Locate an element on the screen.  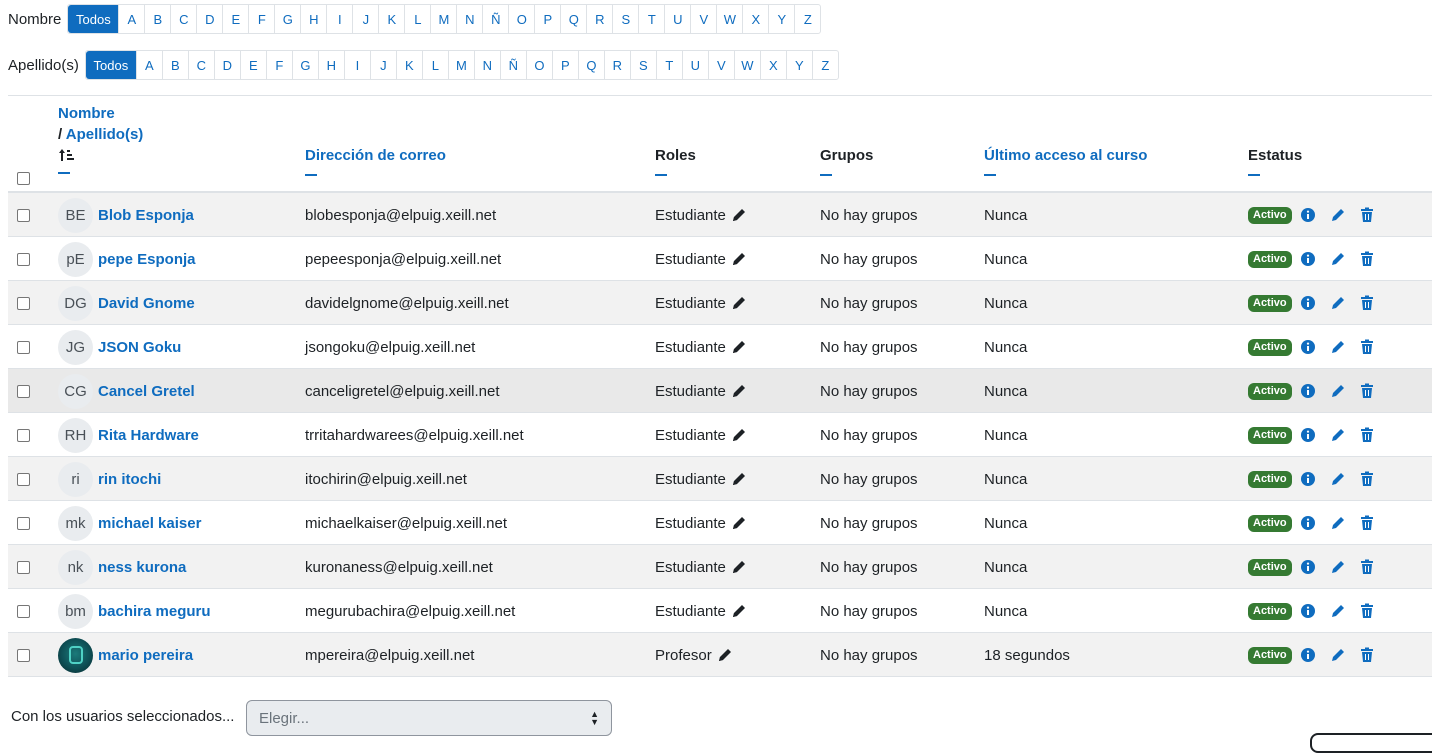
lastname-initial-u: U is located at coordinates (694, 65).